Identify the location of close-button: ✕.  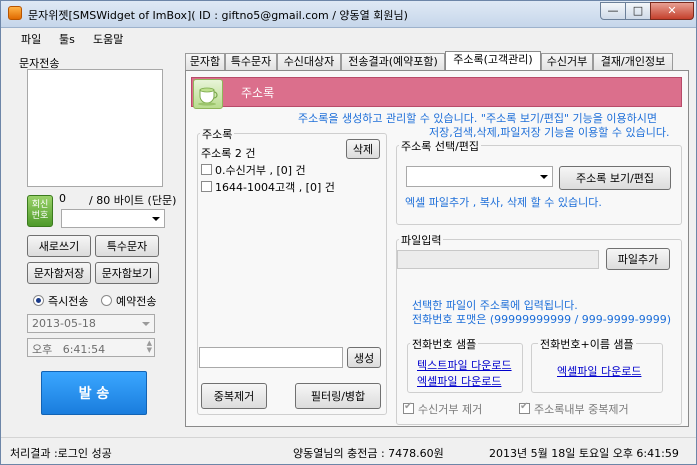
(672, 11).